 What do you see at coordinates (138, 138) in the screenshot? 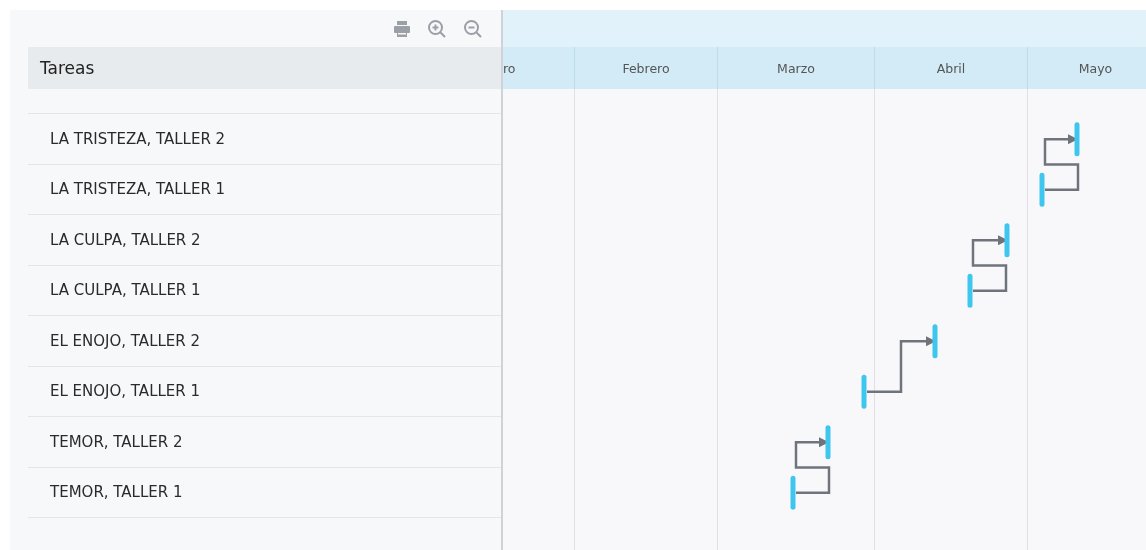
I see `task-name: LA TRISTEZA, TALLER 2` at bounding box center [138, 138].